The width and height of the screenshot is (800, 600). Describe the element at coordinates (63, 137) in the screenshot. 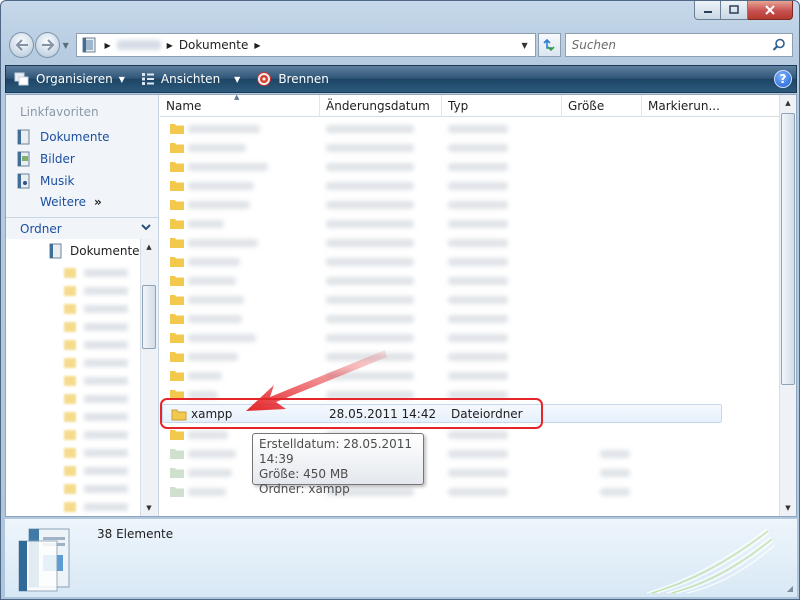

I see `favorite-documents: Dokumente` at that location.